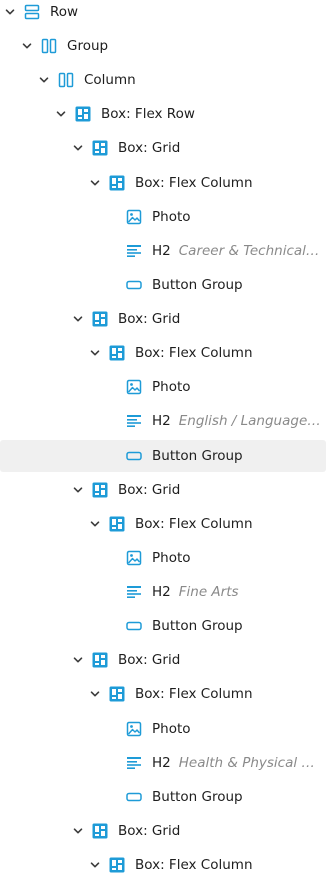  I want to click on tree-item-row: Row, so click(163, 14).